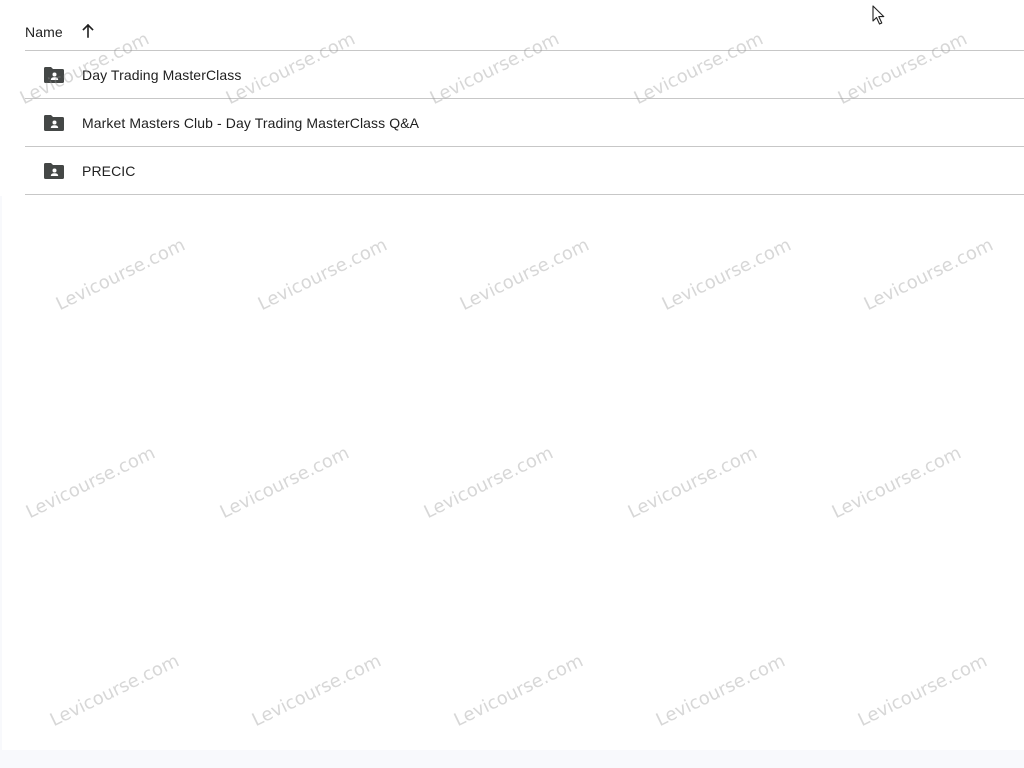  Describe the element at coordinates (524, 75) in the screenshot. I see `list-item: Day Trading MasterClass` at that location.